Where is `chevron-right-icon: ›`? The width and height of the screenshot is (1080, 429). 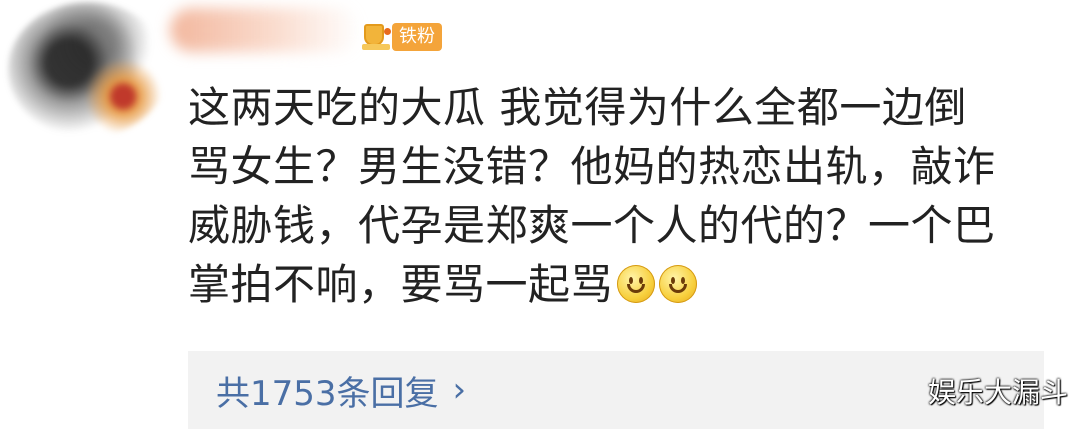 chevron-right-icon: › is located at coordinates (459, 390).